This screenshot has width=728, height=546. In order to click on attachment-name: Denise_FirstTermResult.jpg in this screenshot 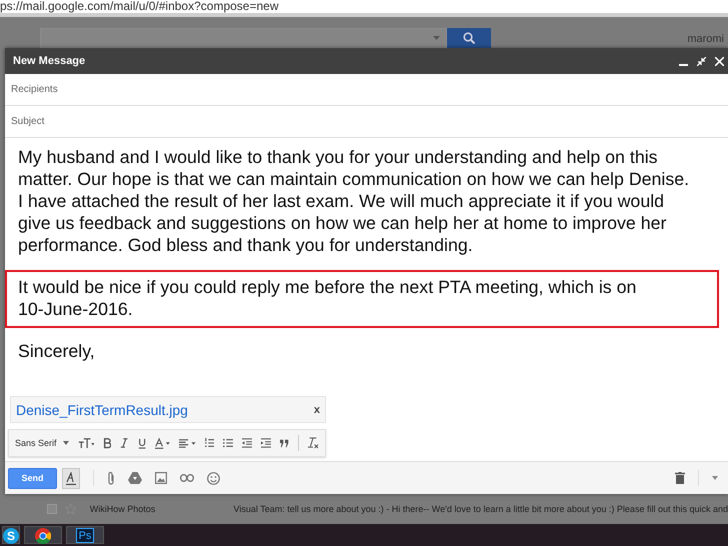, I will do `click(102, 410)`.